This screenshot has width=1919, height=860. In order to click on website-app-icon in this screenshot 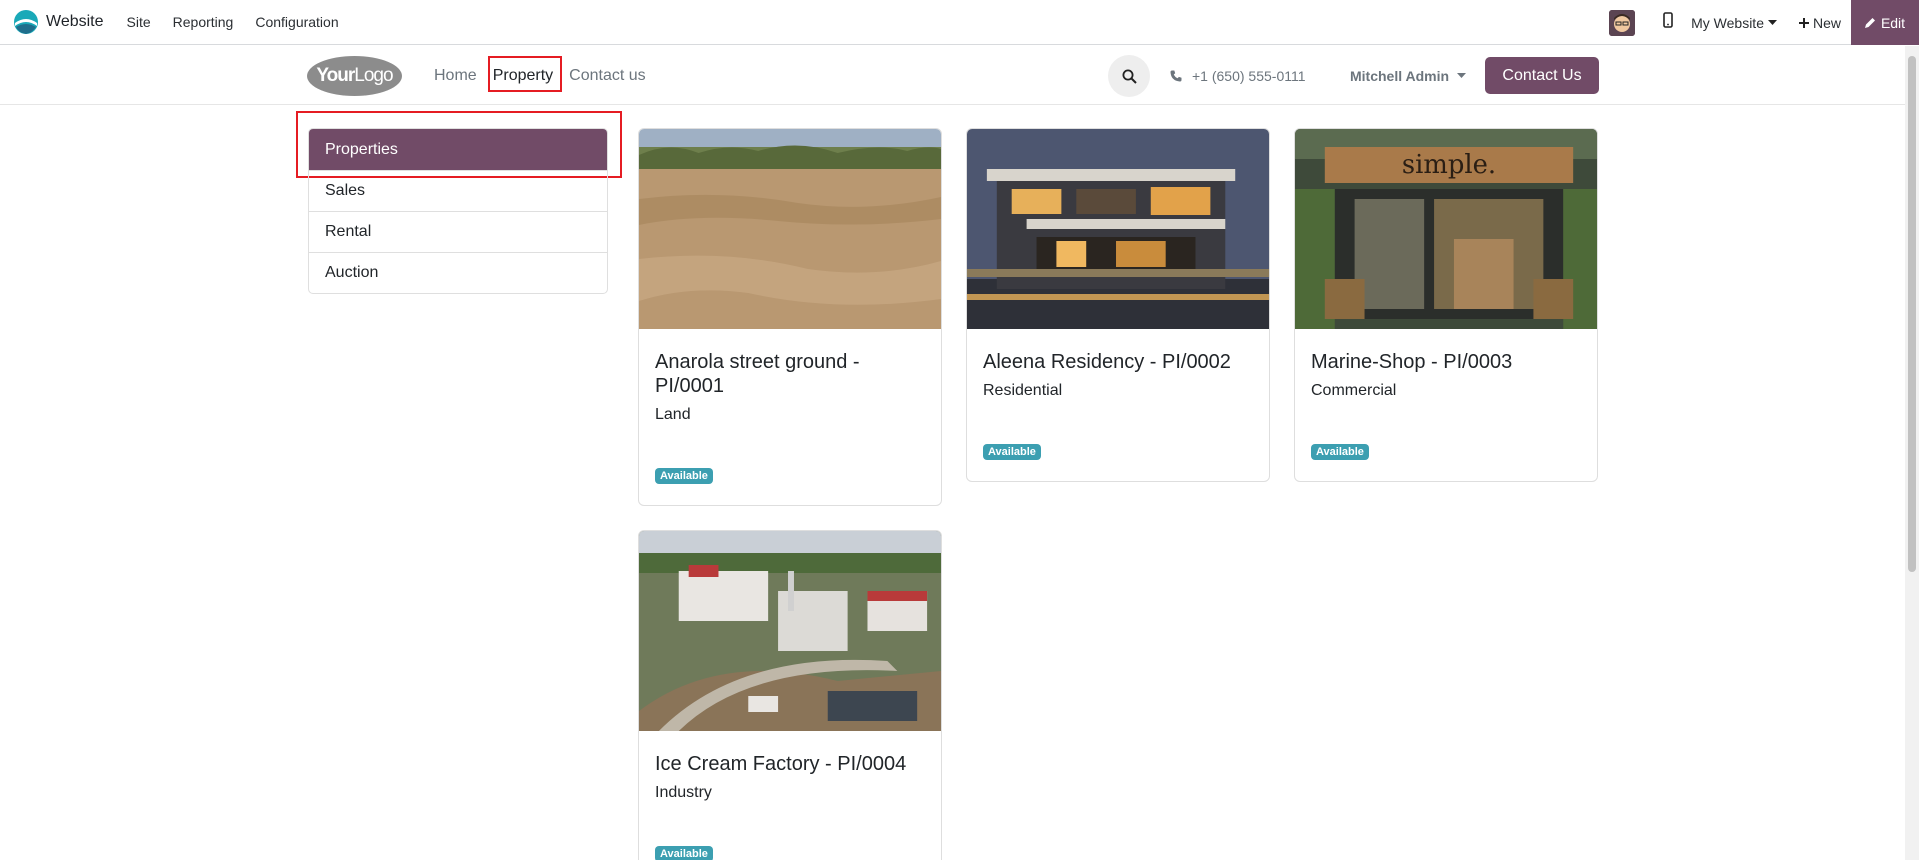, I will do `click(26, 22)`.